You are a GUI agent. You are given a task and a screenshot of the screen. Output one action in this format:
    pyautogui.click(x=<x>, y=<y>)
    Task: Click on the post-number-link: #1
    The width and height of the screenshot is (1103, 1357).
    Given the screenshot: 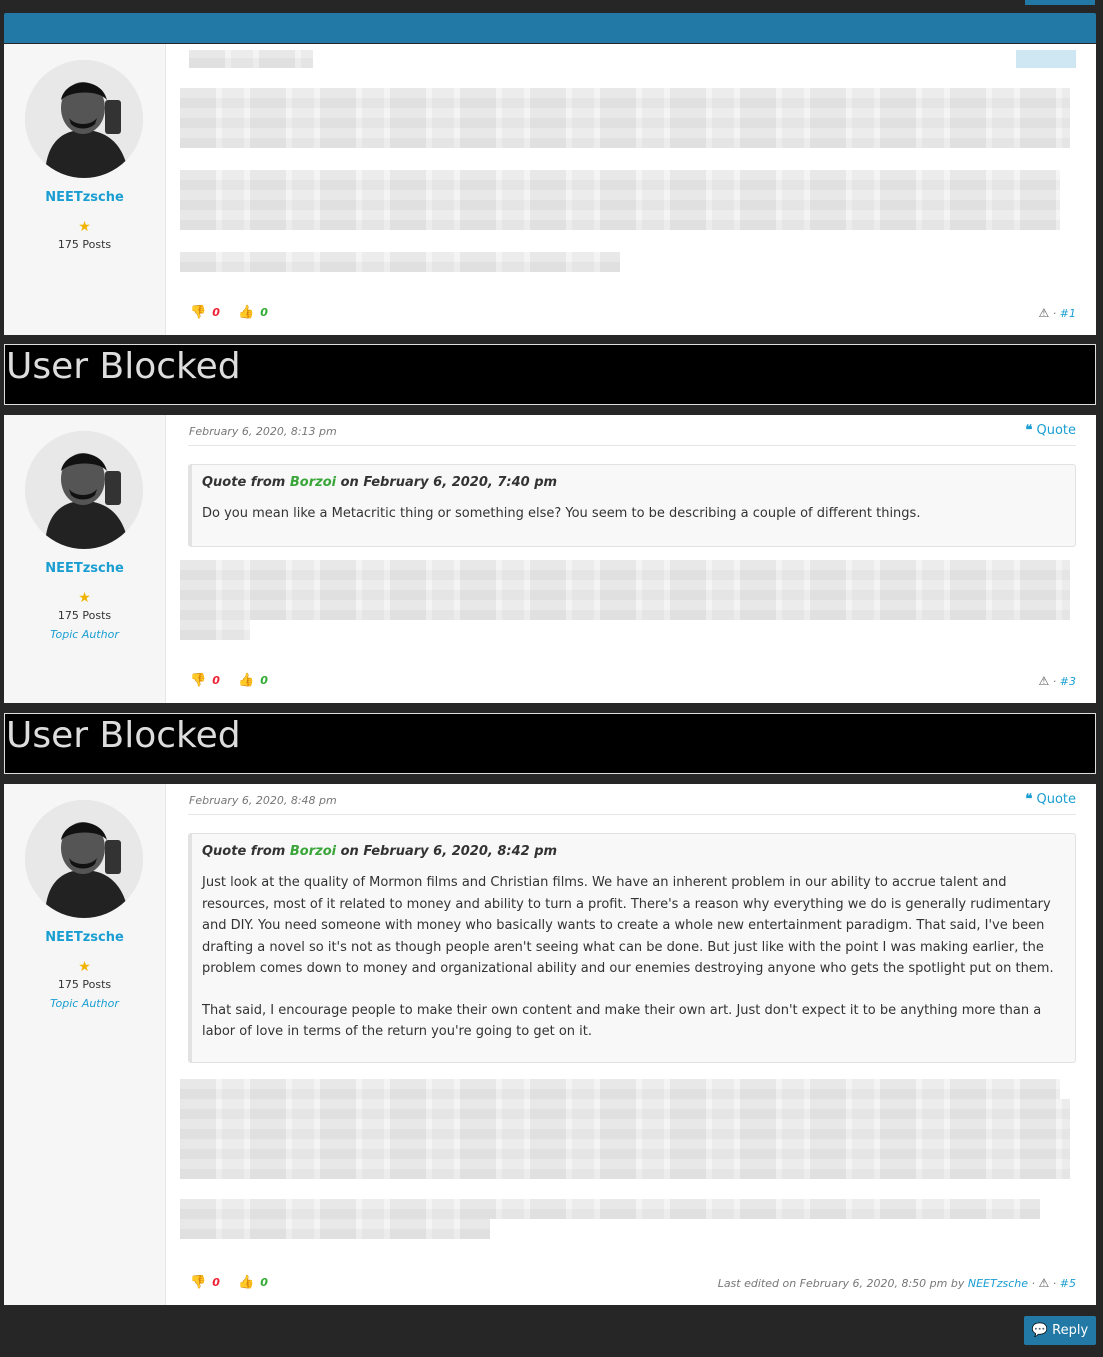 What is the action you would take?
    pyautogui.click(x=1068, y=313)
    